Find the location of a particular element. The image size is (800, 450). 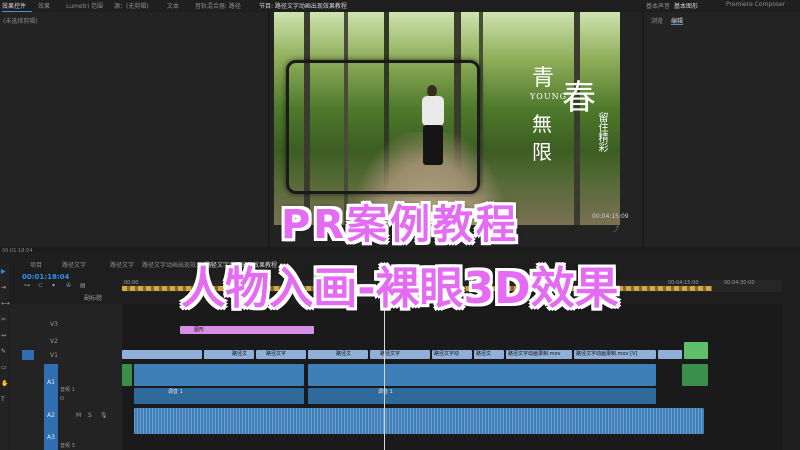

tab-source: 源：(无剪辑) is located at coordinates (131, 5).